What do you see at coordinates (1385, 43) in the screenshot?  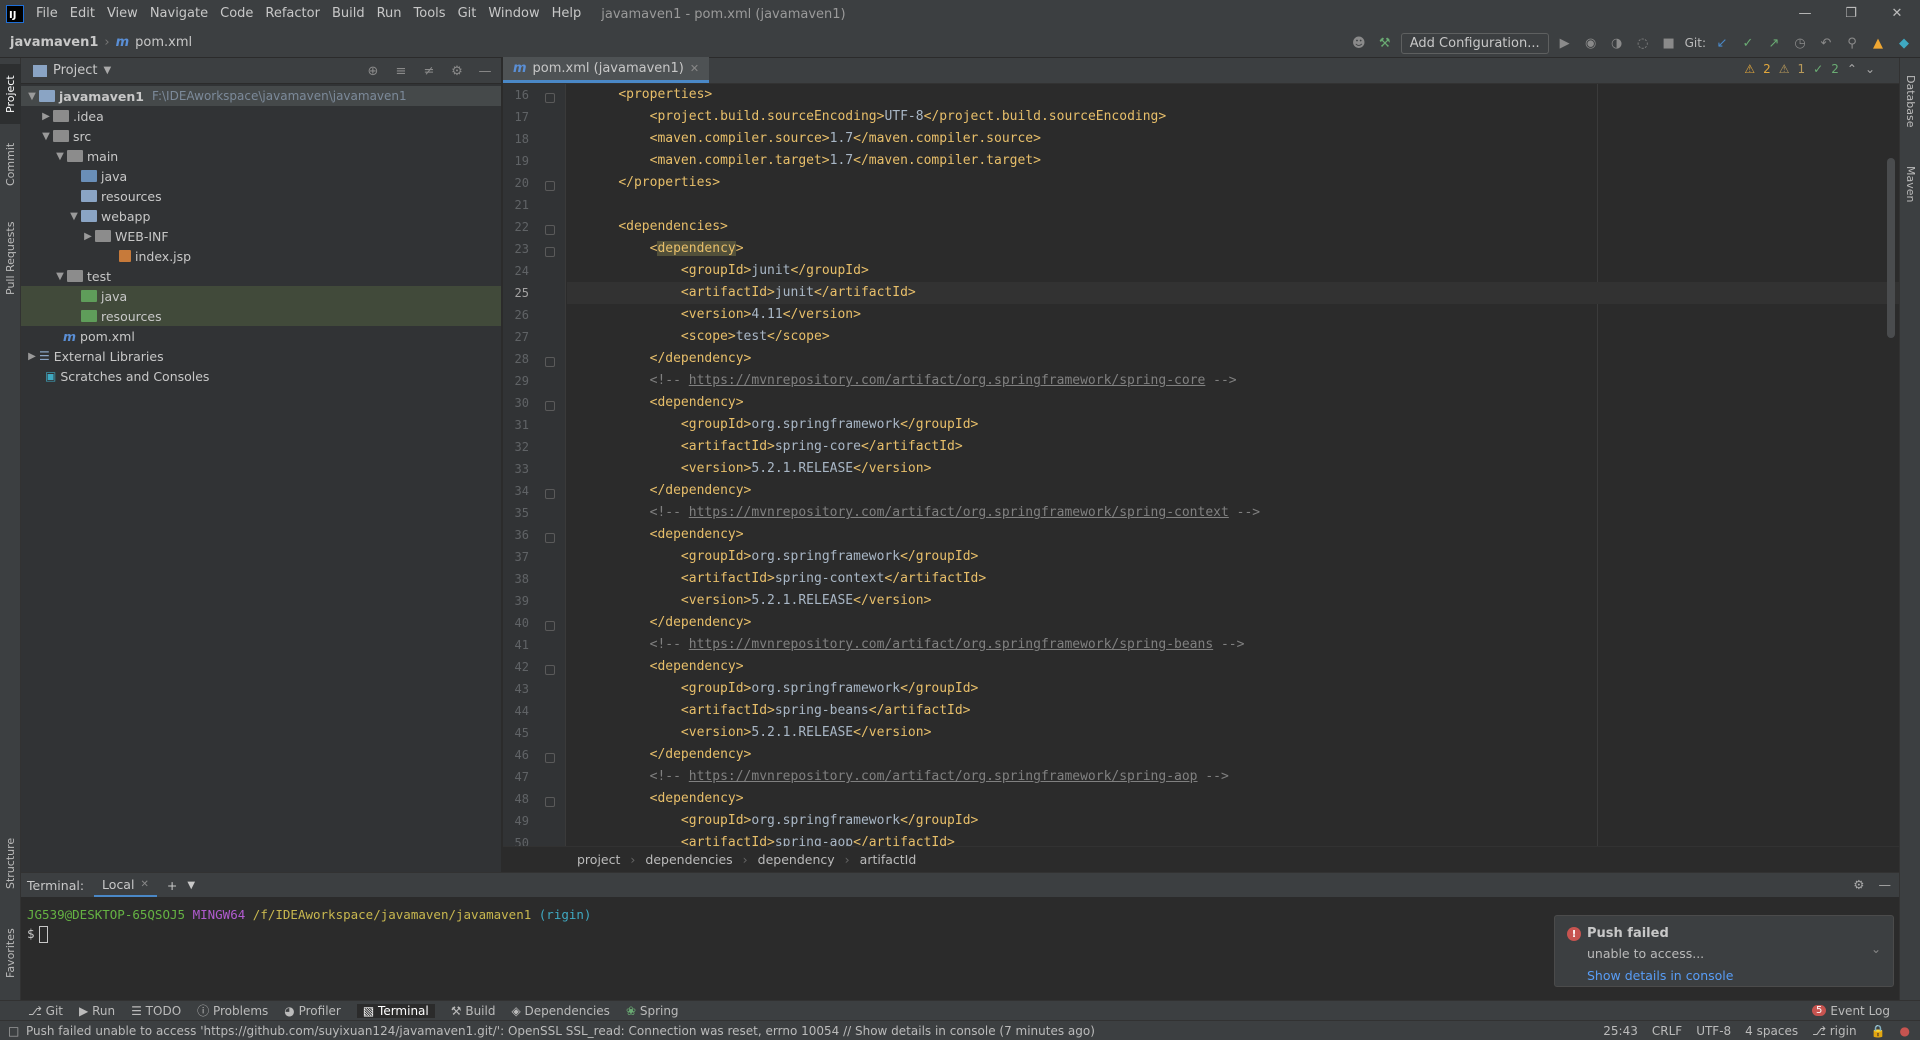 I see `build-hammer-icon: ⚒` at bounding box center [1385, 43].